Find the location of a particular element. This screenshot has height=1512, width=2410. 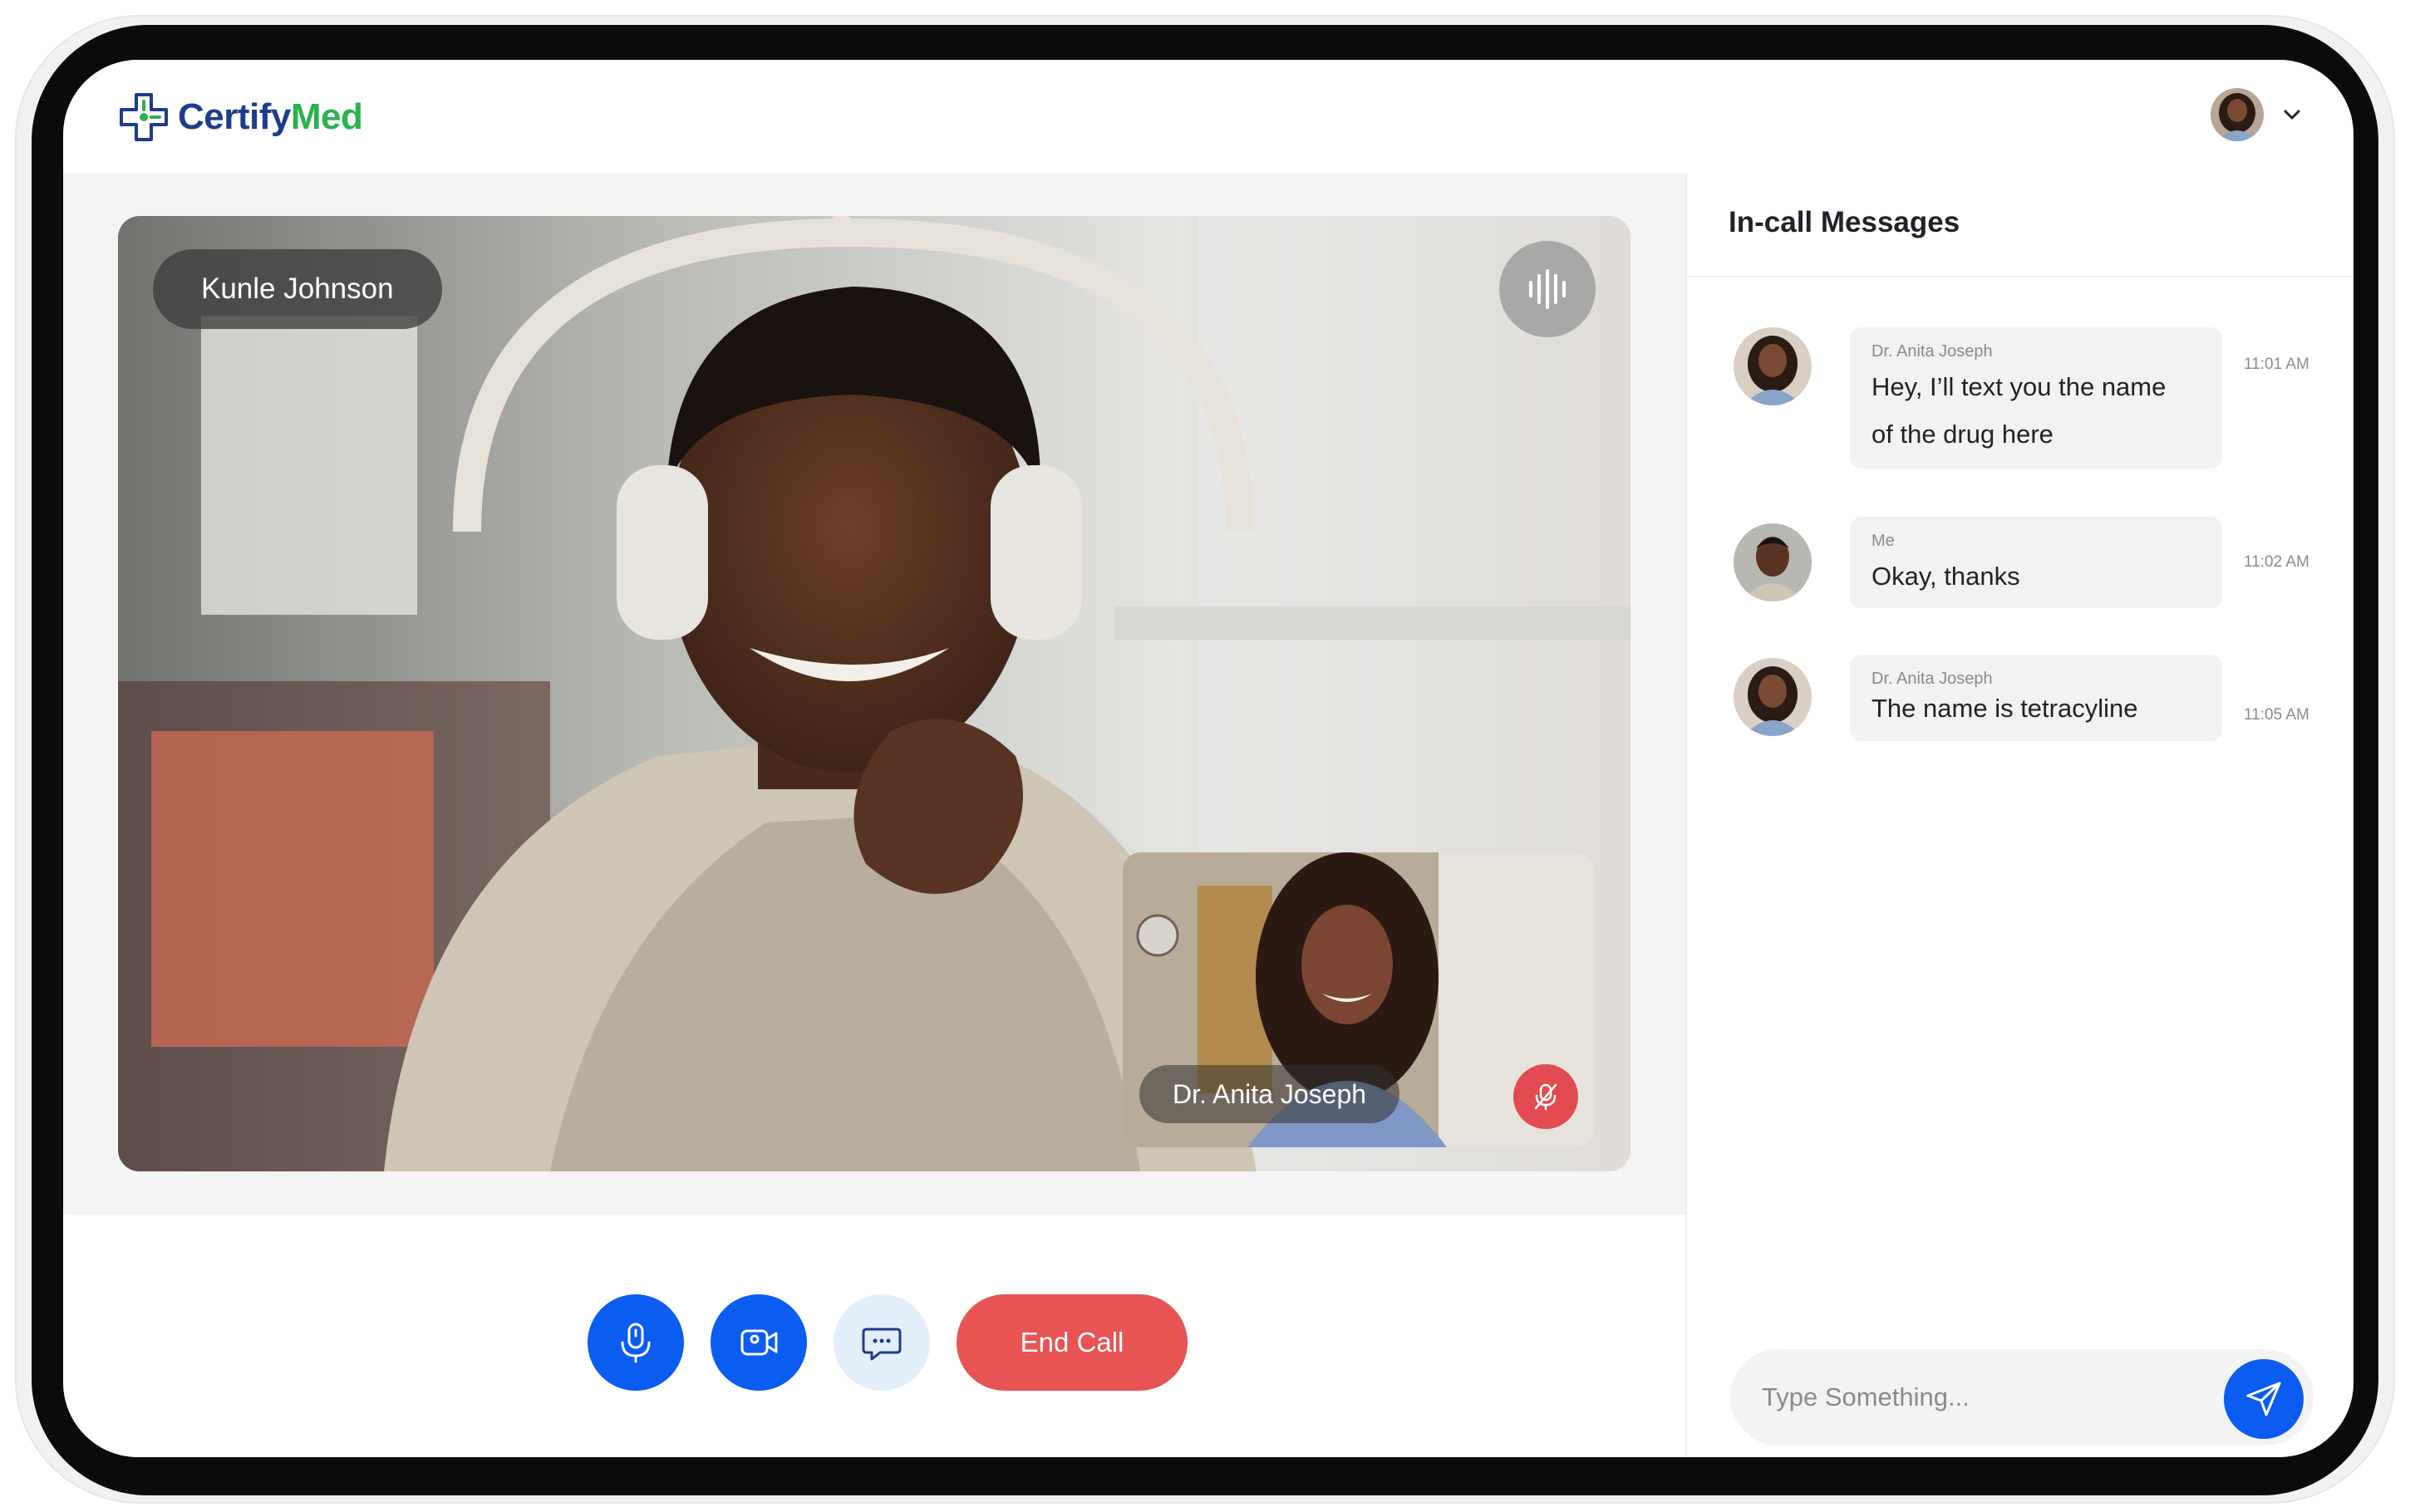

send-button is located at coordinates (2264, 1399).